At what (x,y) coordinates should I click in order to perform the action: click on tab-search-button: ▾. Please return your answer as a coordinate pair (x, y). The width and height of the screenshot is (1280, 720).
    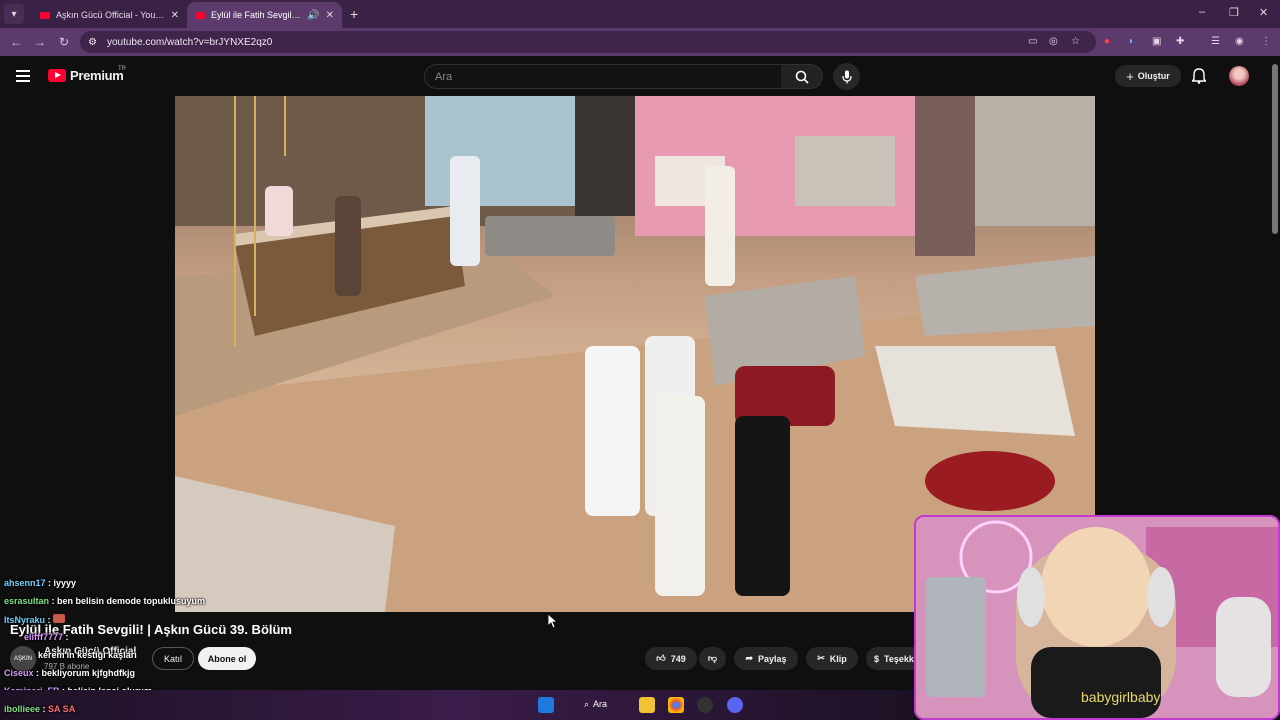
    Looking at the image, I should click on (14, 14).